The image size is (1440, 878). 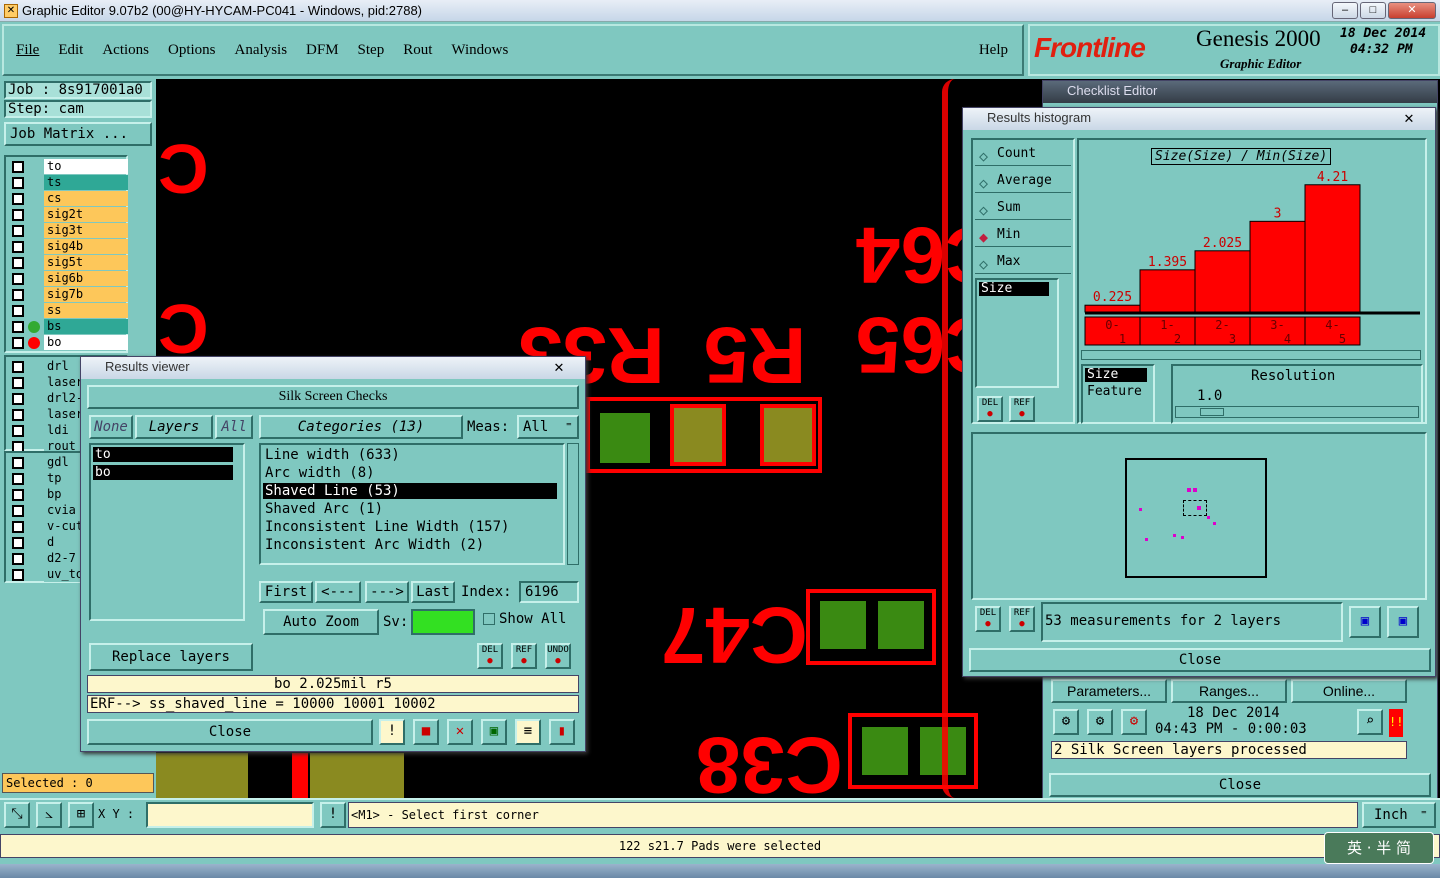 I want to click on option-sum: ◇ Sum, so click(x=1023, y=208).